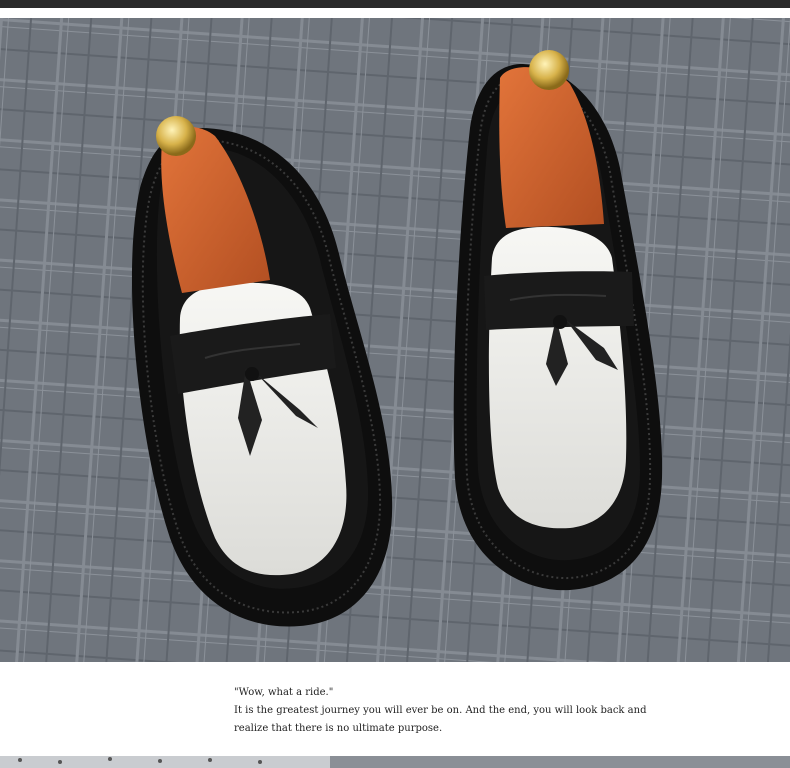 The height and width of the screenshot is (768, 790). What do you see at coordinates (395, 4) in the screenshot?
I see `top-divider-bar` at bounding box center [395, 4].